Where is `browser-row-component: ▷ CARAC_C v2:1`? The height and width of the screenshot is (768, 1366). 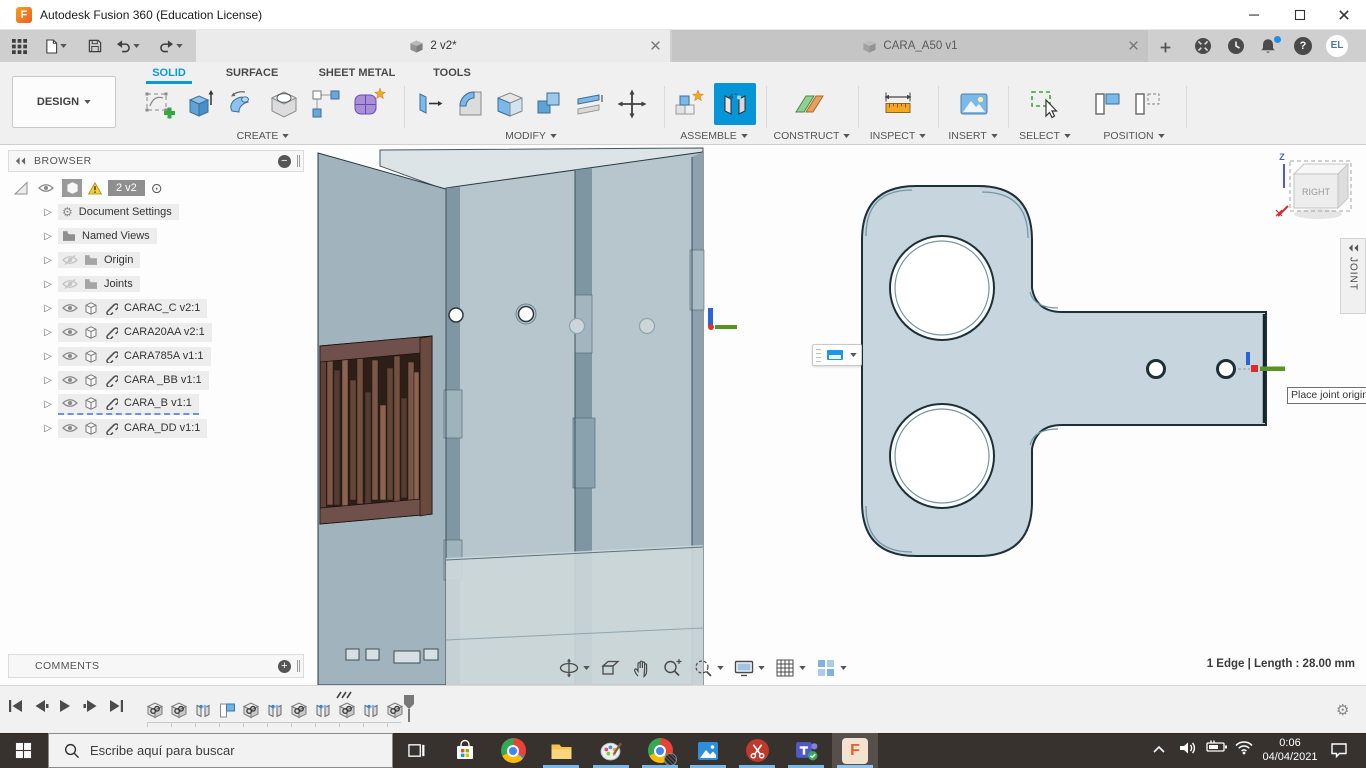
browser-row-component: ▷ CARAC_C v2:1 is located at coordinates (156, 308).